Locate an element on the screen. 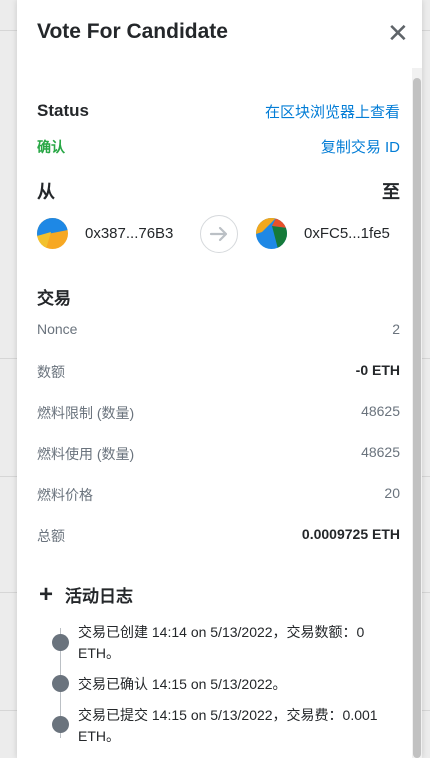 Image resolution: width=430 pixels, height=758 pixels. total-row: 总额 0.0009725 ETH is located at coordinates (218, 536).